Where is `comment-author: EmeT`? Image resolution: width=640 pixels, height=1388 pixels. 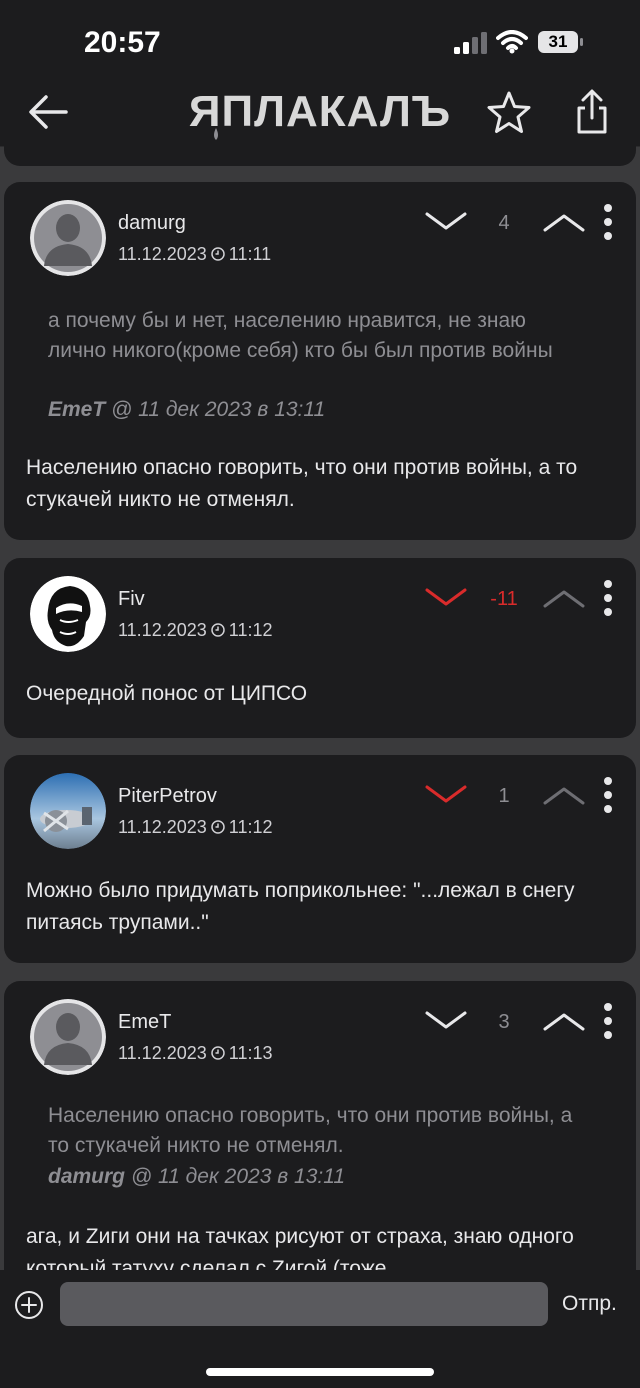 comment-author: EmeT is located at coordinates (144, 1022).